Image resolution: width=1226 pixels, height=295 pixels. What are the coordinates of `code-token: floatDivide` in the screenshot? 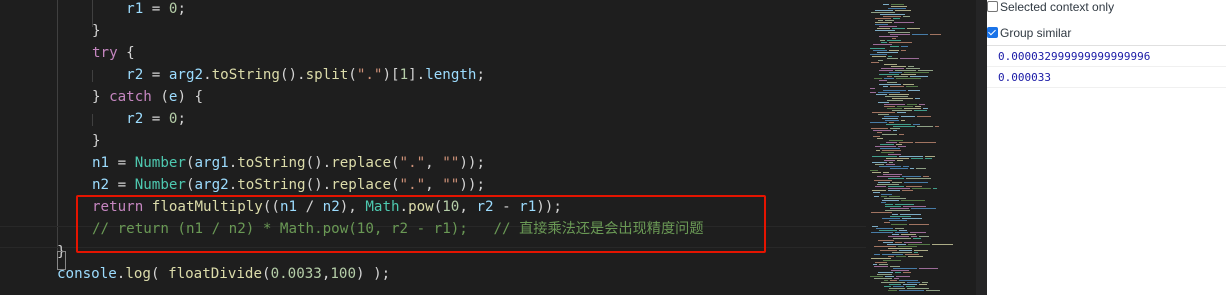 It's located at (215, 274).